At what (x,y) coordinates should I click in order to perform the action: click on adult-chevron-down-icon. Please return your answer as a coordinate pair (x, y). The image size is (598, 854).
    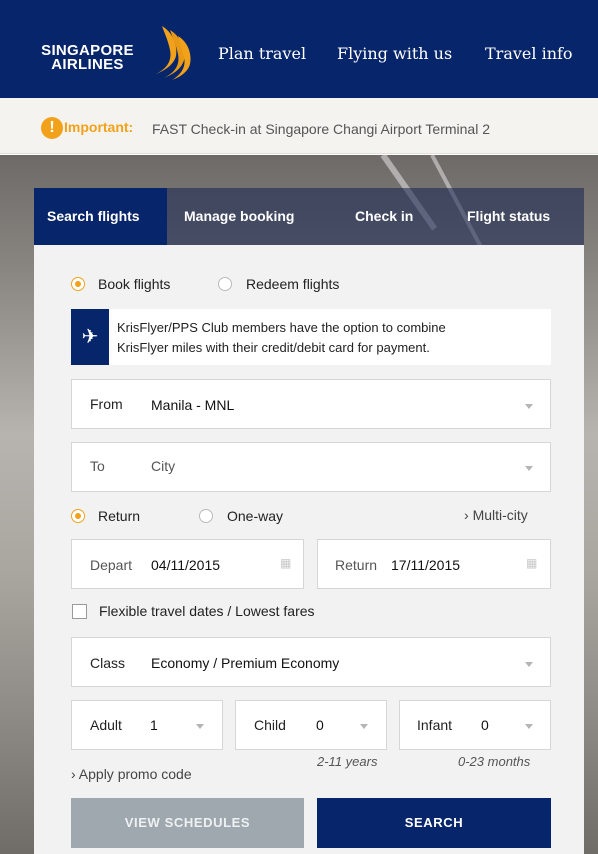
    Looking at the image, I should click on (200, 726).